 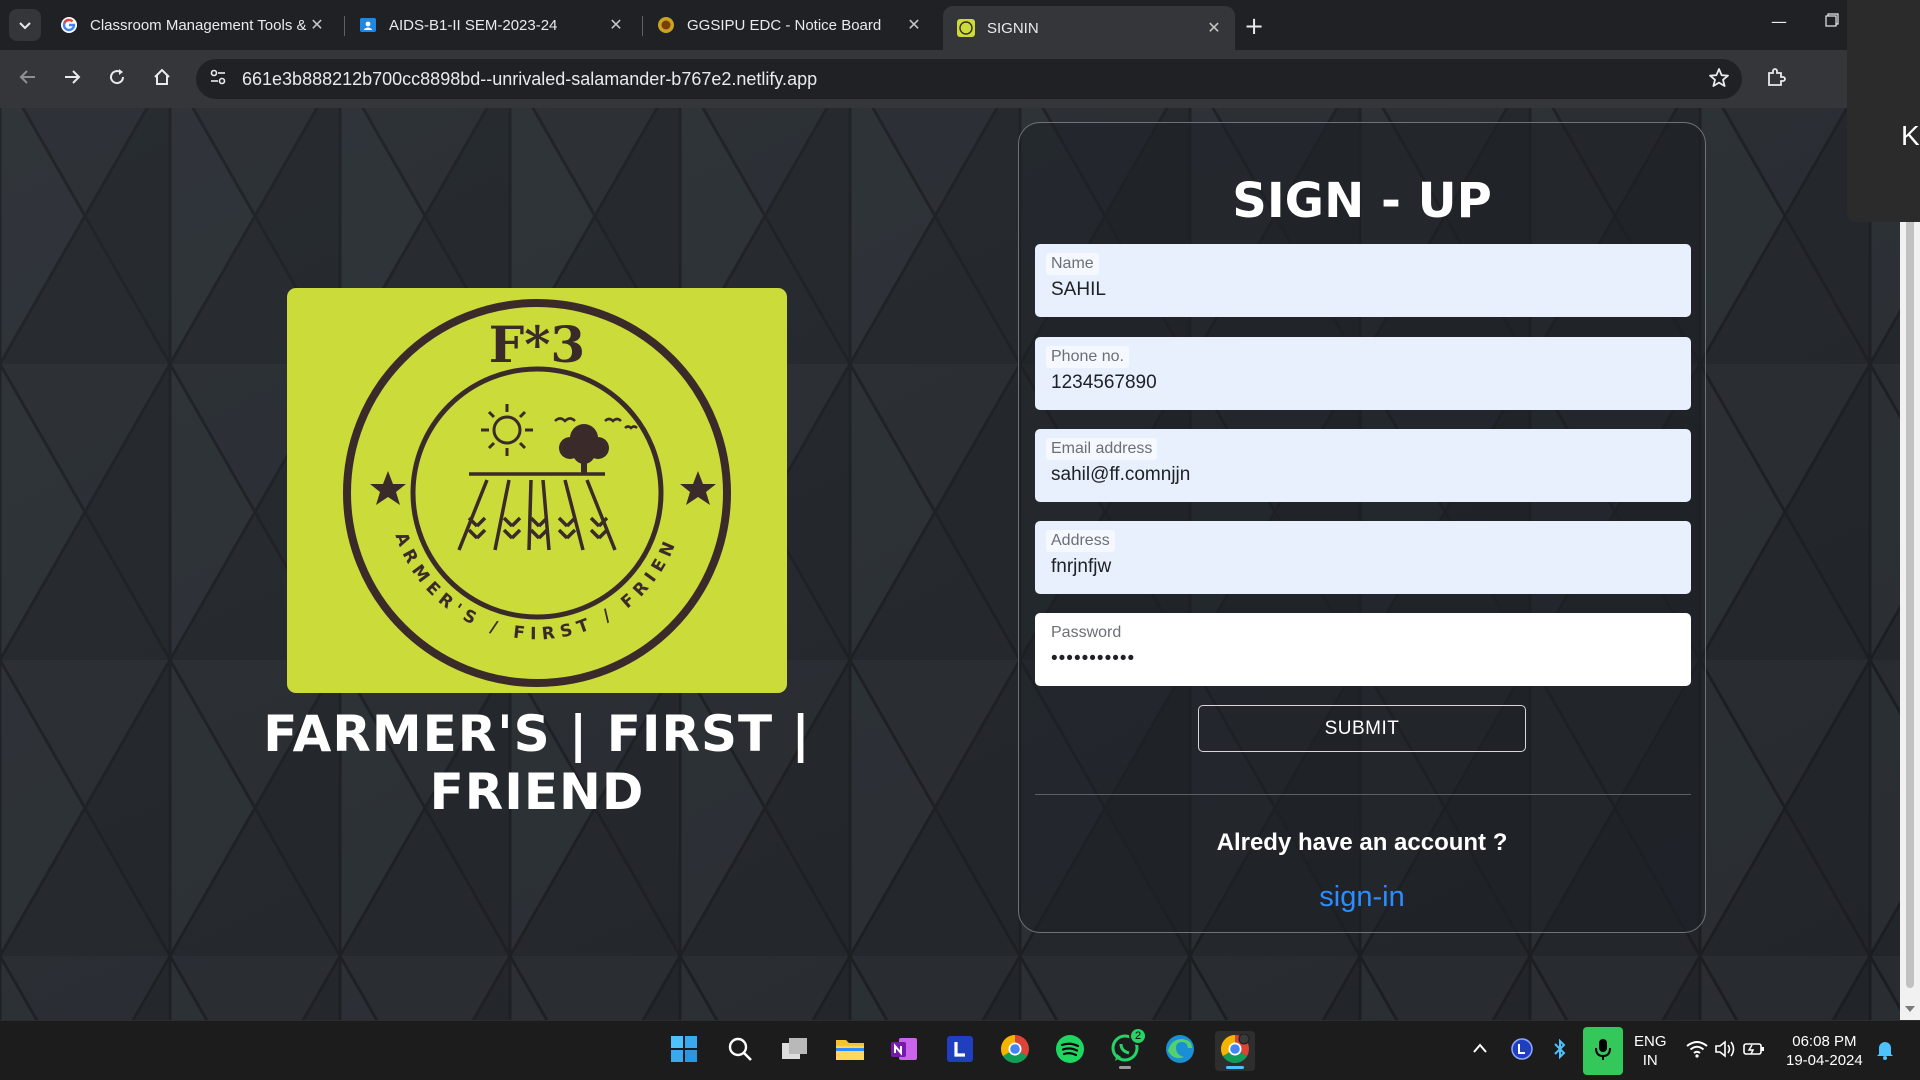 I want to click on spotify-icon, so click(x=1070, y=1051).